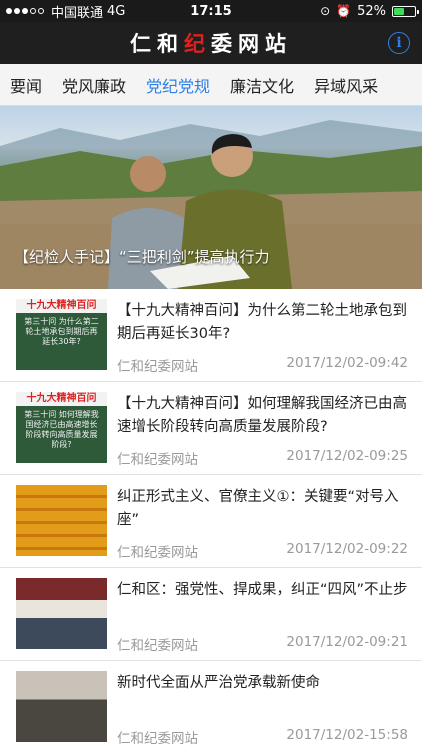  I want to click on network-label: 4G, so click(116, 11).